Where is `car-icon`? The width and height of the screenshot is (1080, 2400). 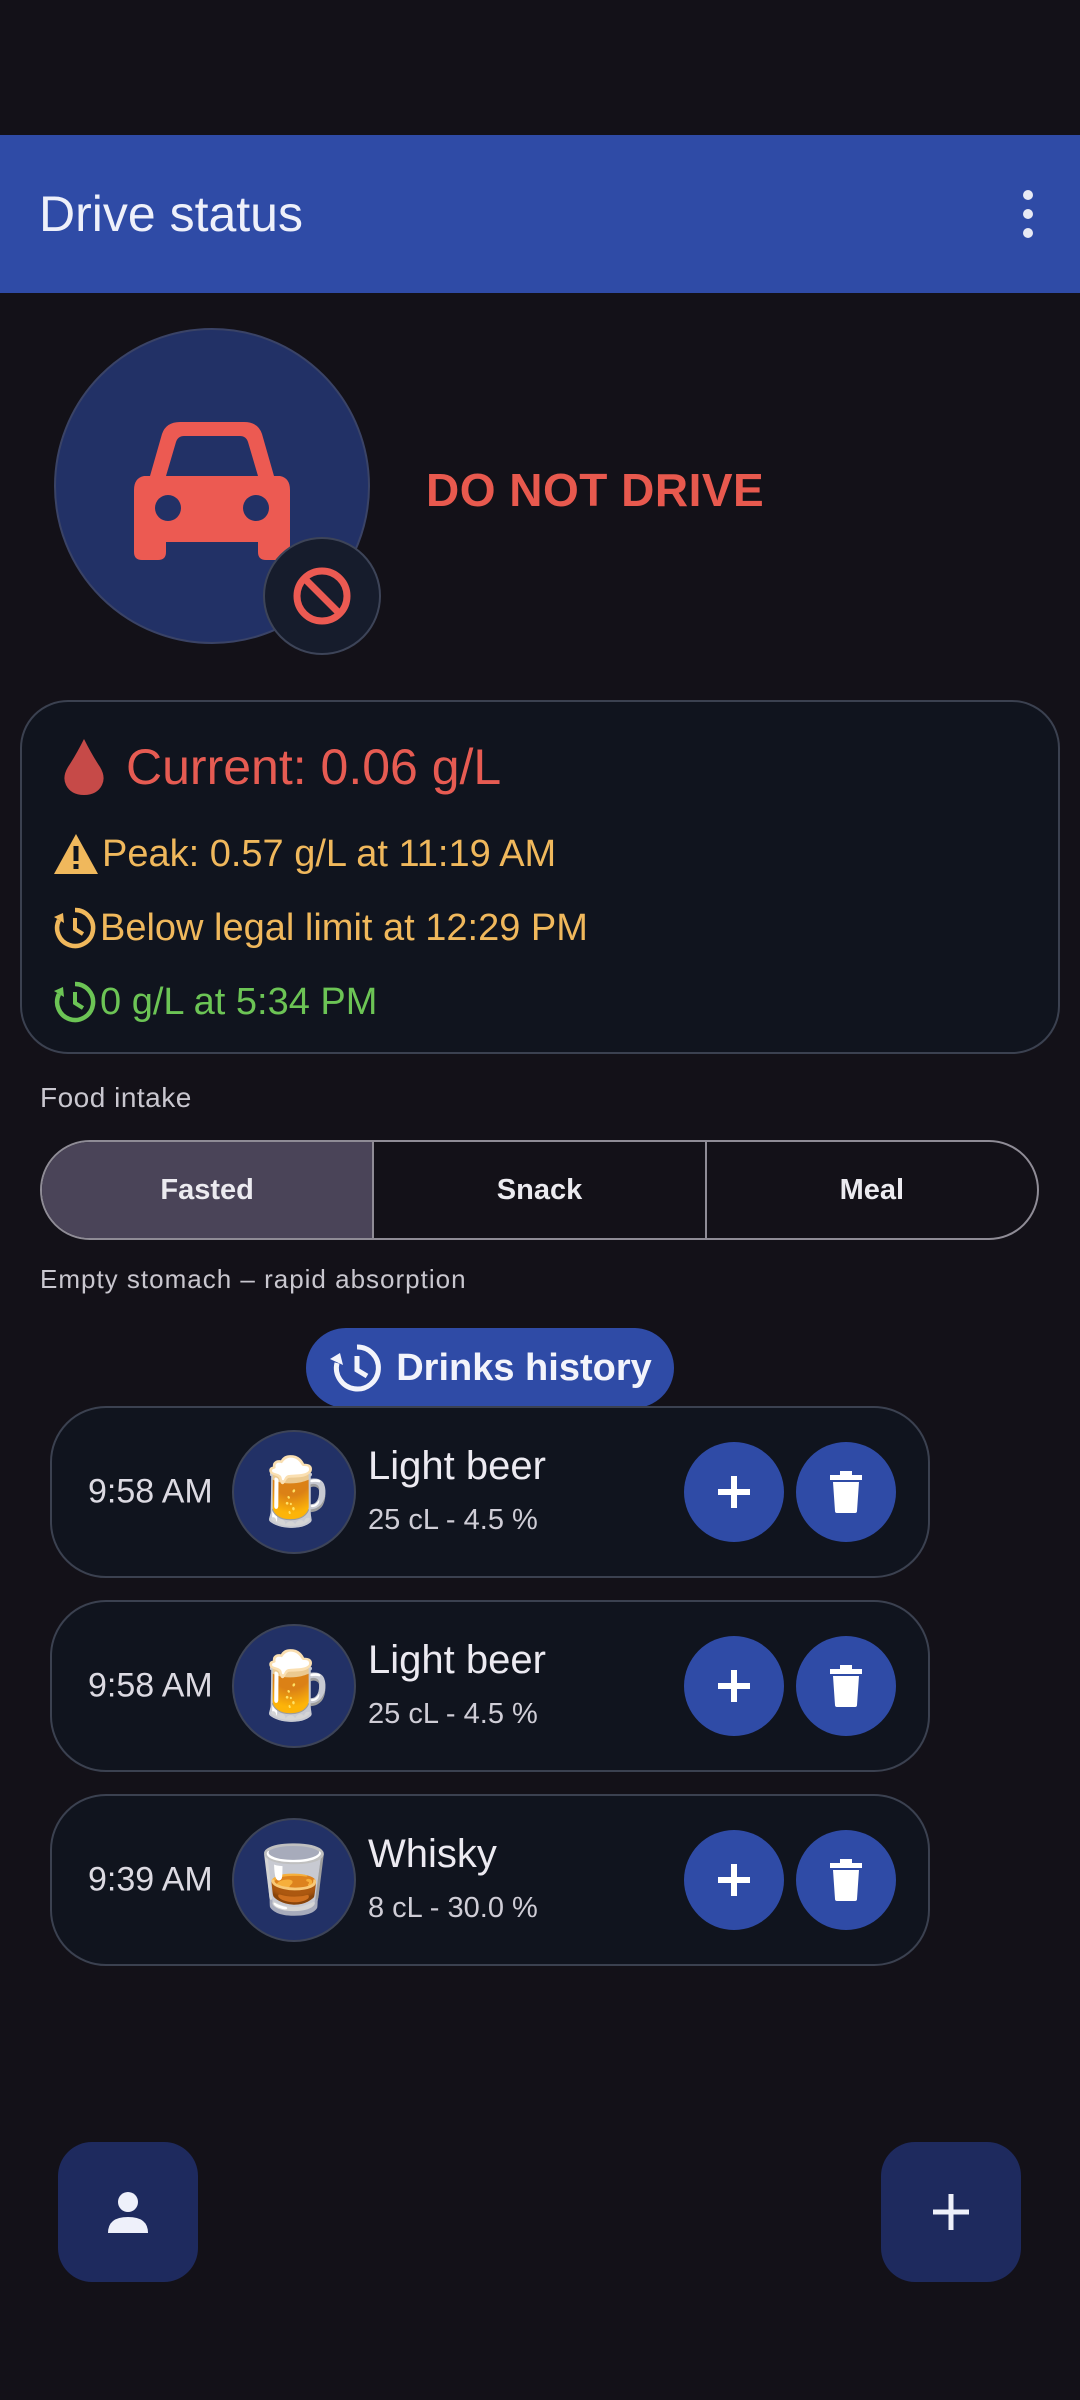
car-icon is located at coordinates (212, 491).